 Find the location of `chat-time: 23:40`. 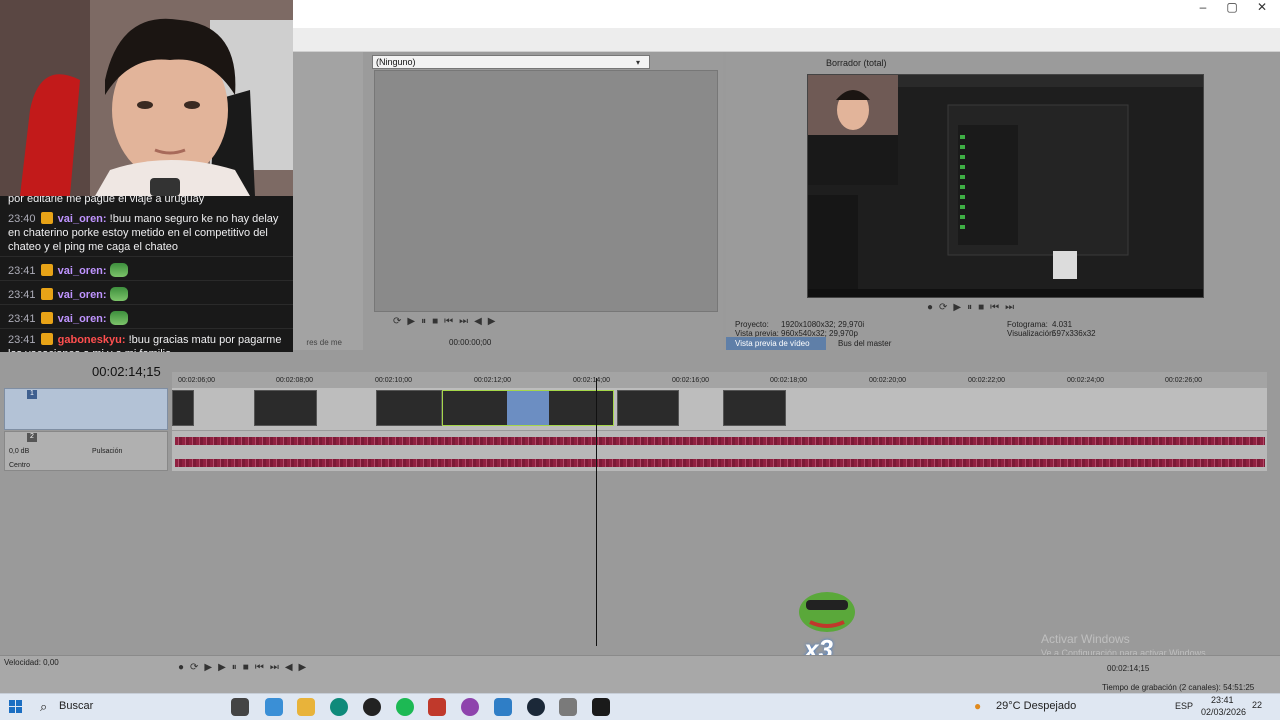

chat-time: 23:40 is located at coordinates (22, 219).